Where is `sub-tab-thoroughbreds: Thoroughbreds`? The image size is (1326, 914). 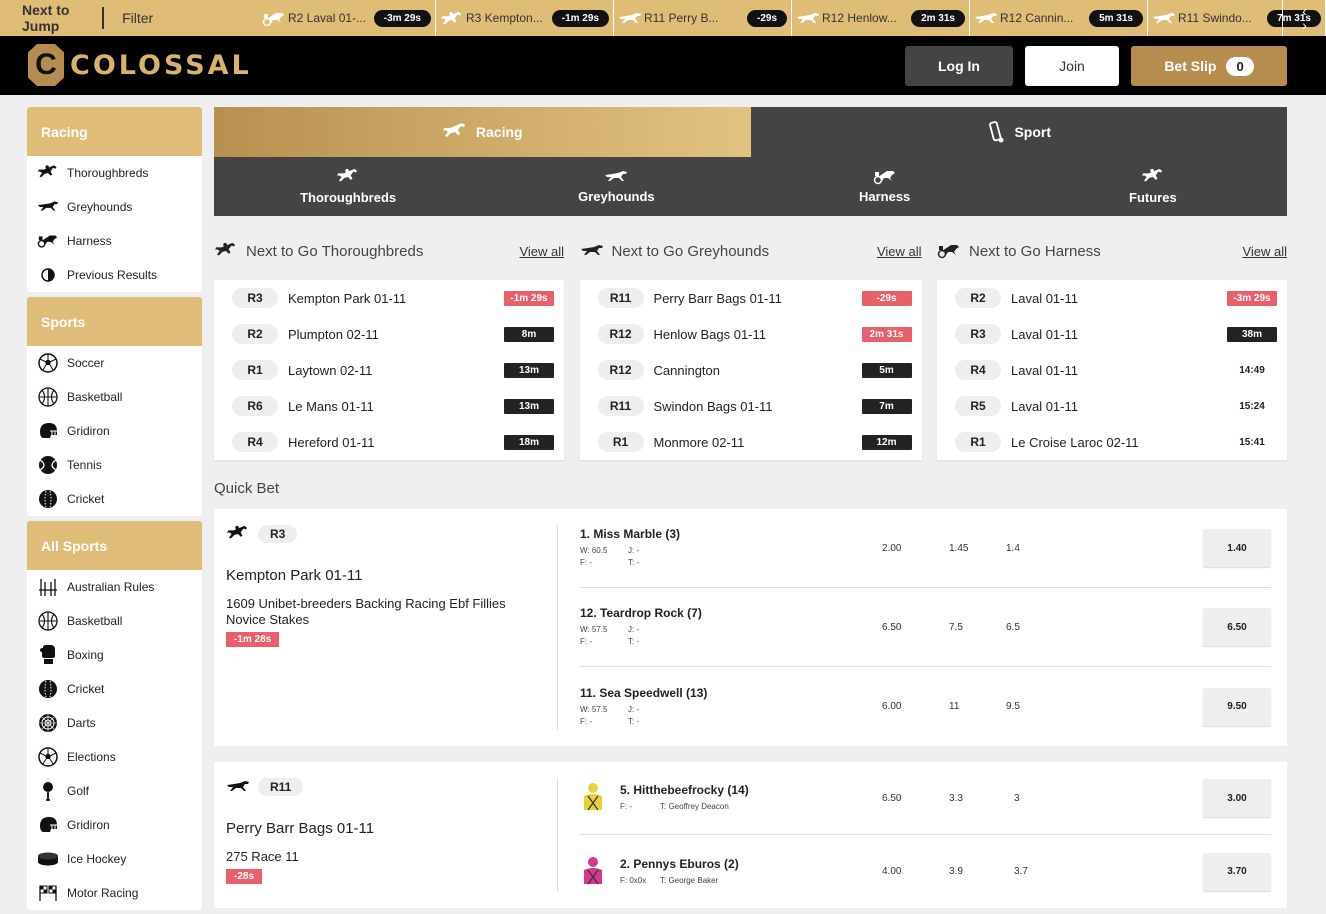 sub-tab-thoroughbreds: Thoroughbreds is located at coordinates (348, 186).